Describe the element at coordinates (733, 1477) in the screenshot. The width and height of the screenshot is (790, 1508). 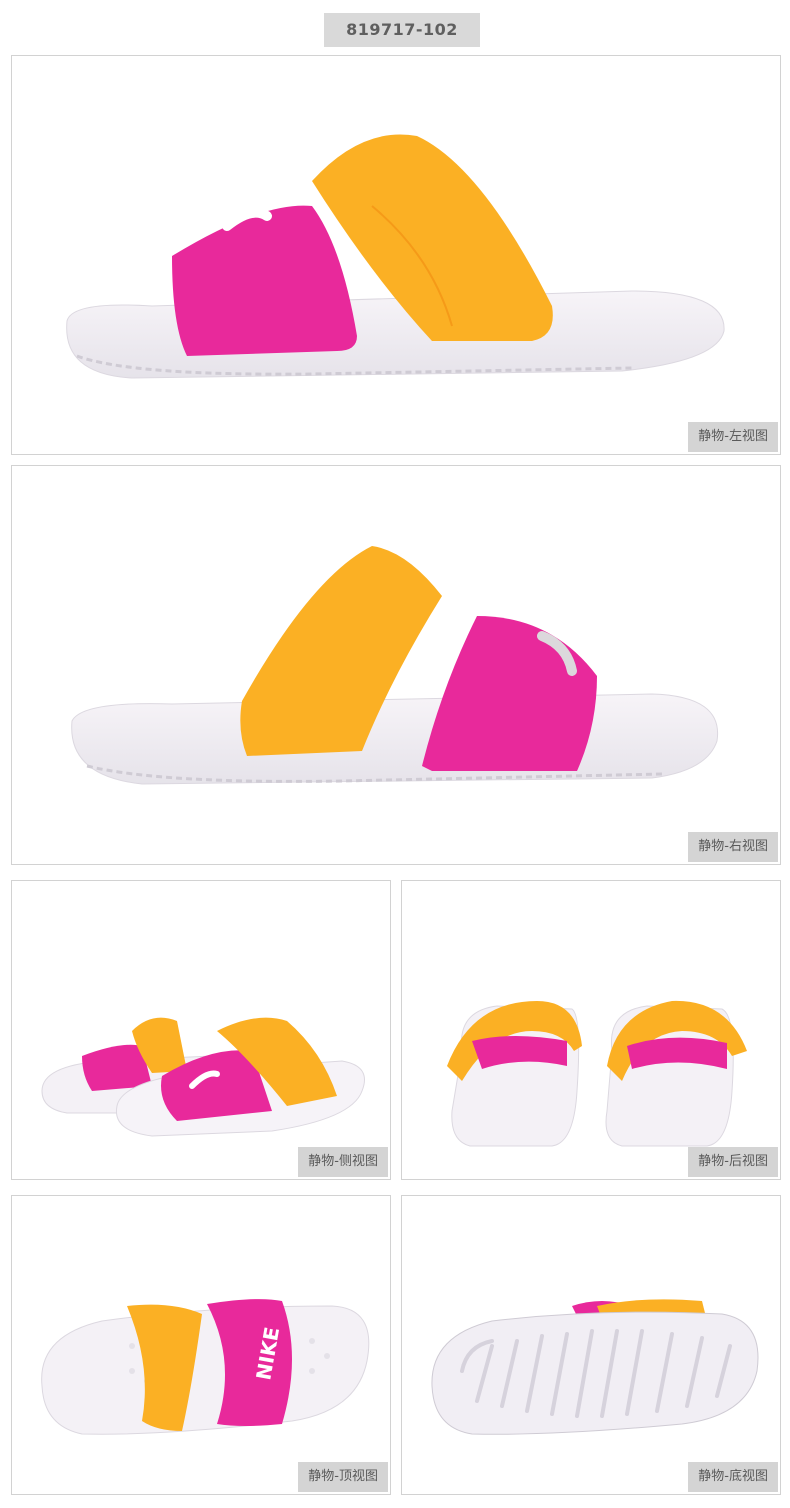
I see `view-caption-bottom: 静物-底视图` at that location.